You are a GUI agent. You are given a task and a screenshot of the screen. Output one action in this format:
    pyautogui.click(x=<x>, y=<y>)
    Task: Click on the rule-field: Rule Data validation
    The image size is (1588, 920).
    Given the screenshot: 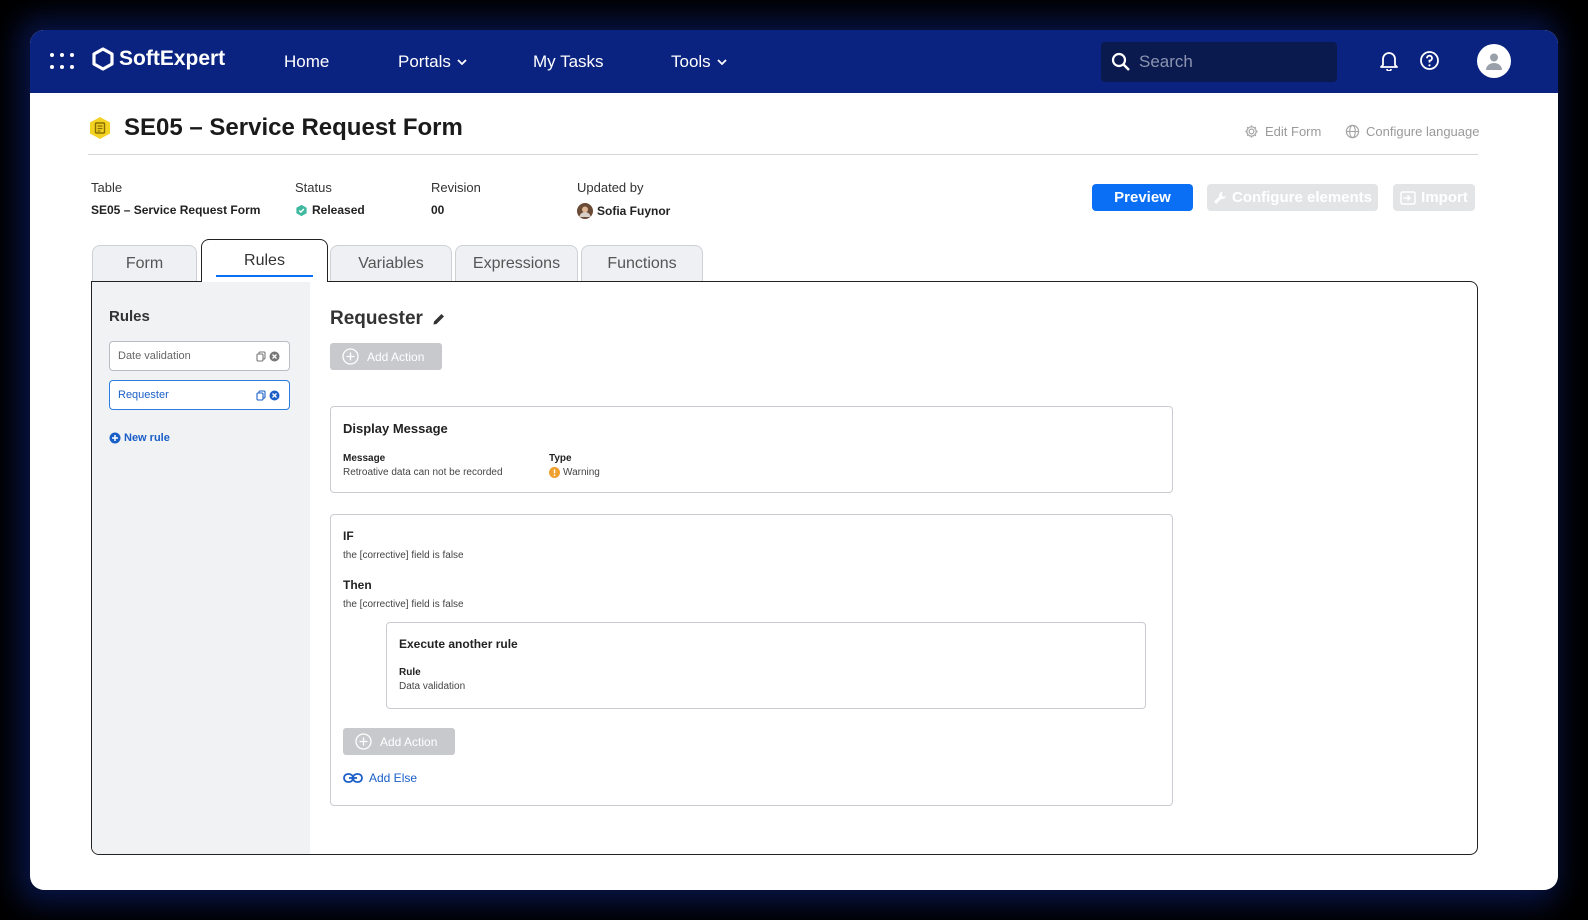 What is the action you would take?
    pyautogui.click(x=432, y=679)
    